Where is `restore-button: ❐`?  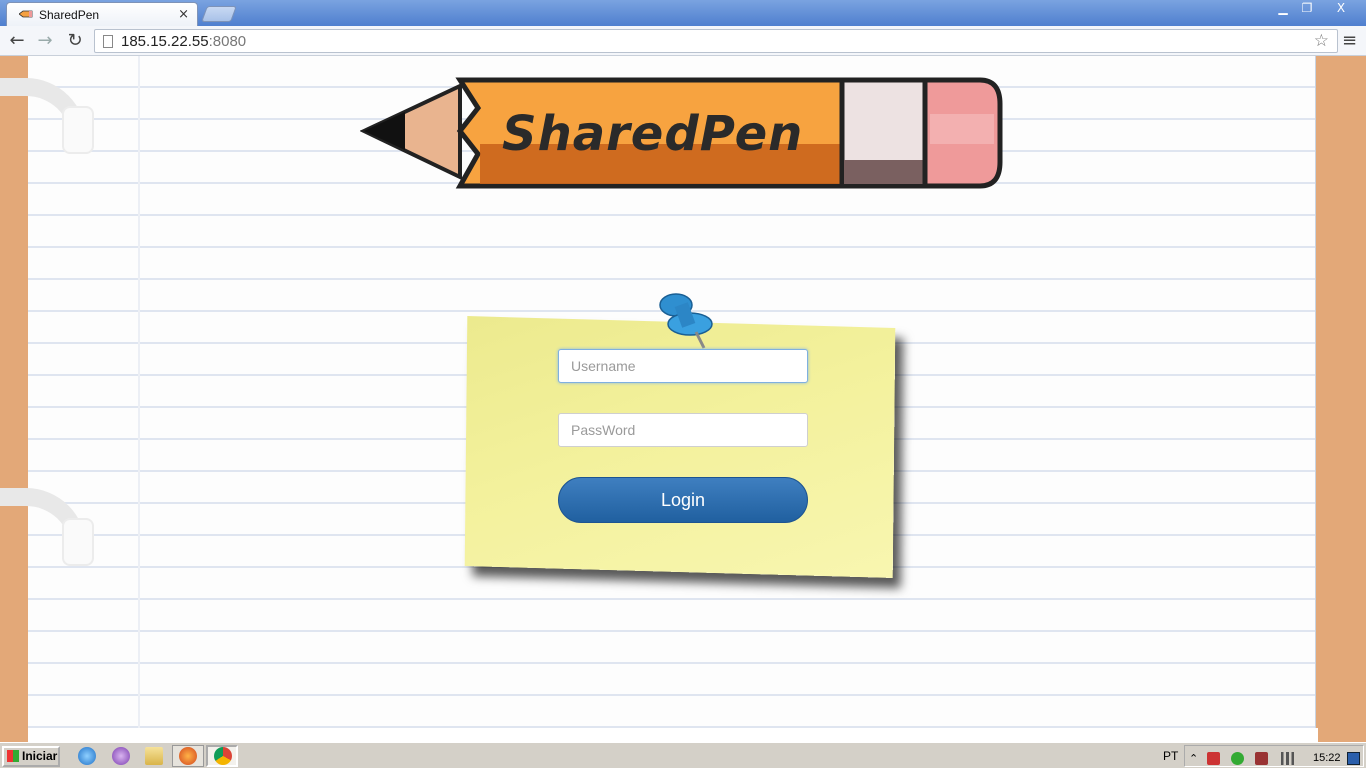 restore-button: ❐ is located at coordinates (1307, 9).